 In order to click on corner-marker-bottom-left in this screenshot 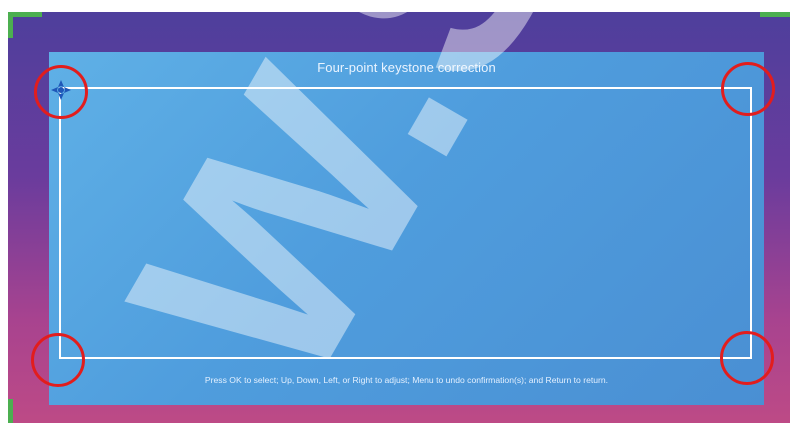, I will do `click(10, 411)`.